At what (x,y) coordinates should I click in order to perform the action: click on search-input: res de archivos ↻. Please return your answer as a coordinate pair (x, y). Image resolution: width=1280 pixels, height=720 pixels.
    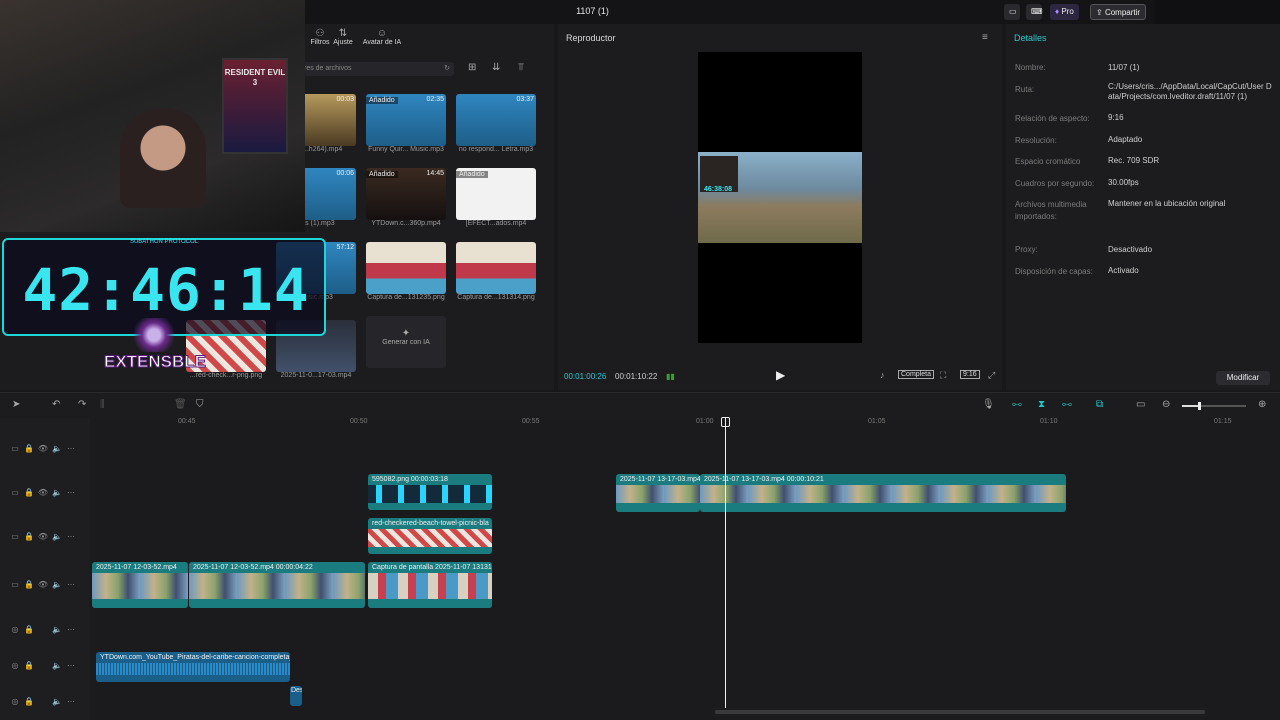
    Looking at the image, I should click on (377, 69).